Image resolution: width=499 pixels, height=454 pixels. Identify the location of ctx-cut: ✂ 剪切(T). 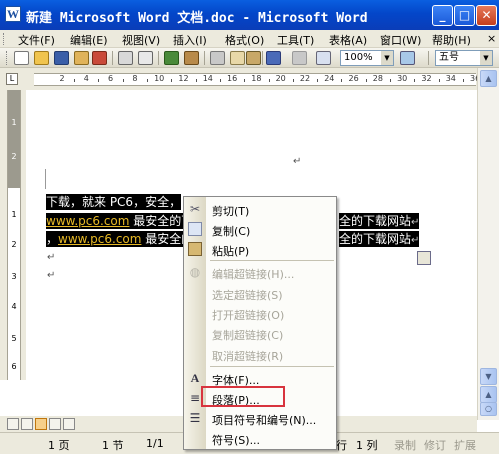
(260, 209).